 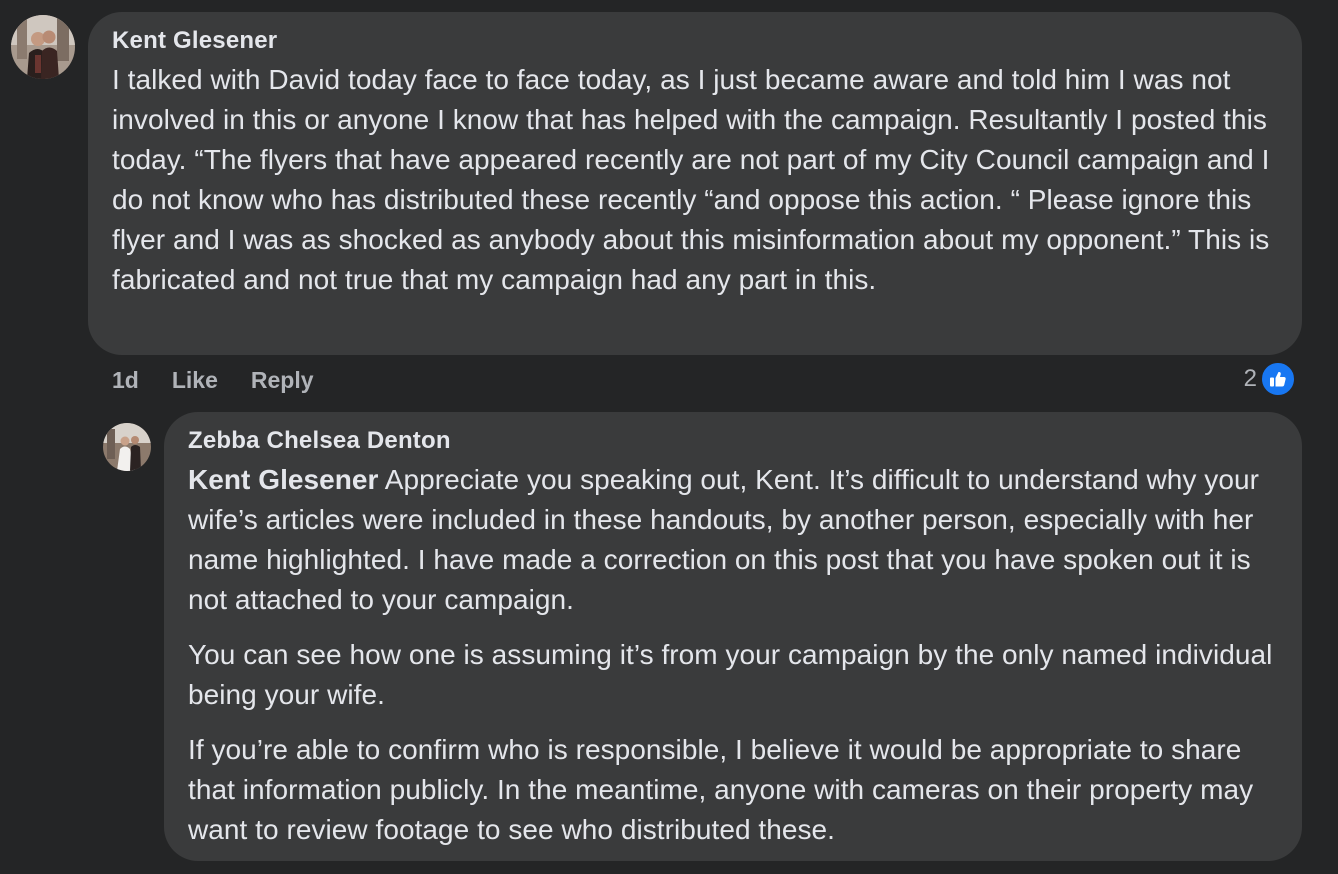 I want to click on mention-link: Kent Glesener, so click(x=283, y=479).